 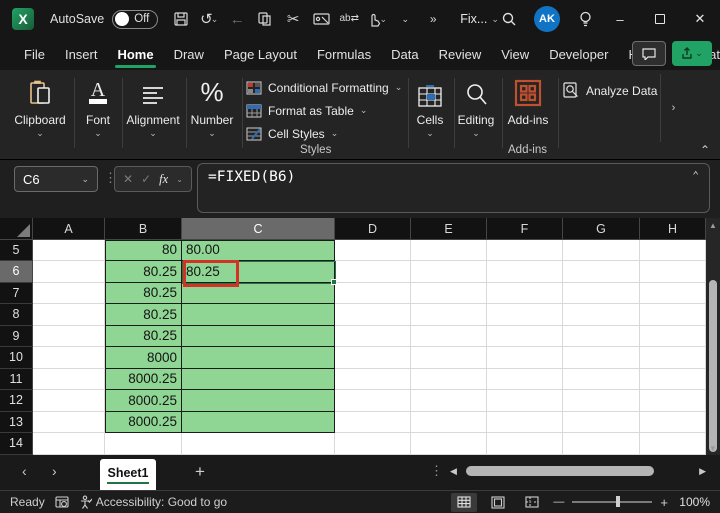 What do you see at coordinates (143, 272) in the screenshot?
I see `cell-B6: 80.25` at bounding box center [143, 272].